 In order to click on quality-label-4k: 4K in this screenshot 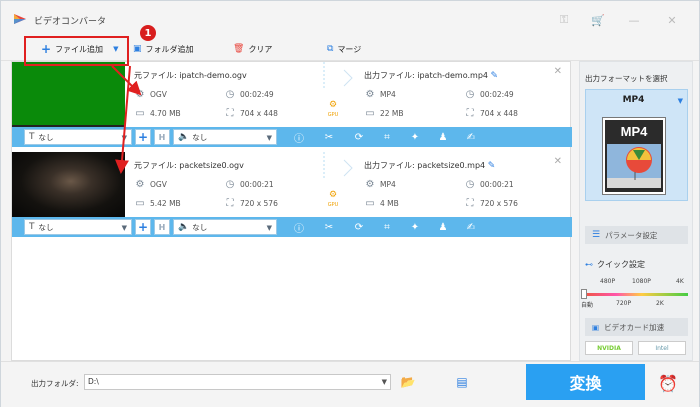, I will do `click(680, 281)`.